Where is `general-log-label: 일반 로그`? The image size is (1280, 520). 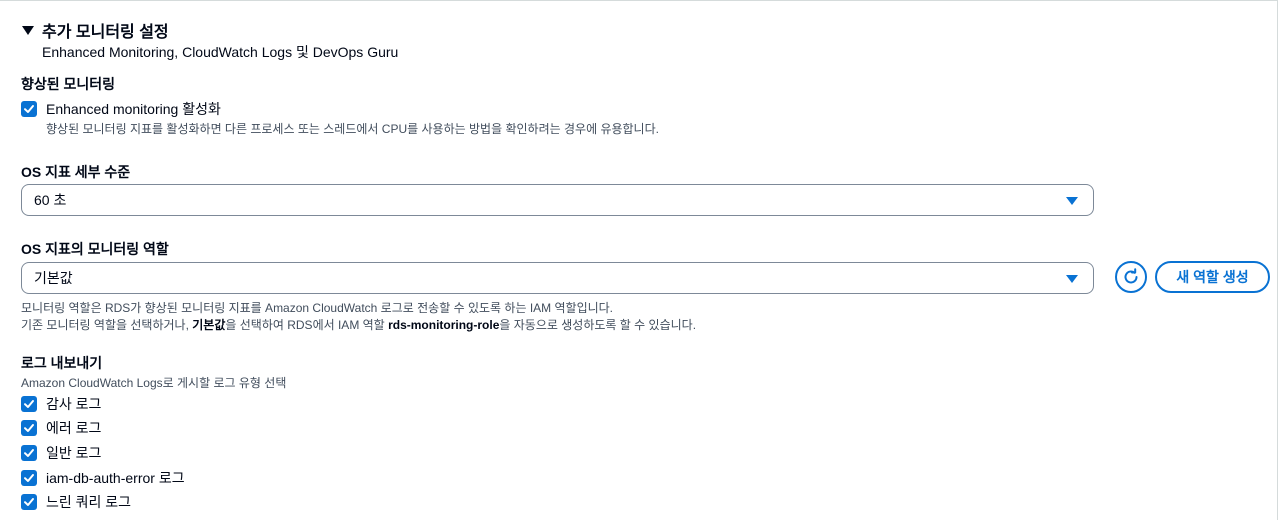
general-log-label: 일반 로그 is located at coordinates (74, 453).